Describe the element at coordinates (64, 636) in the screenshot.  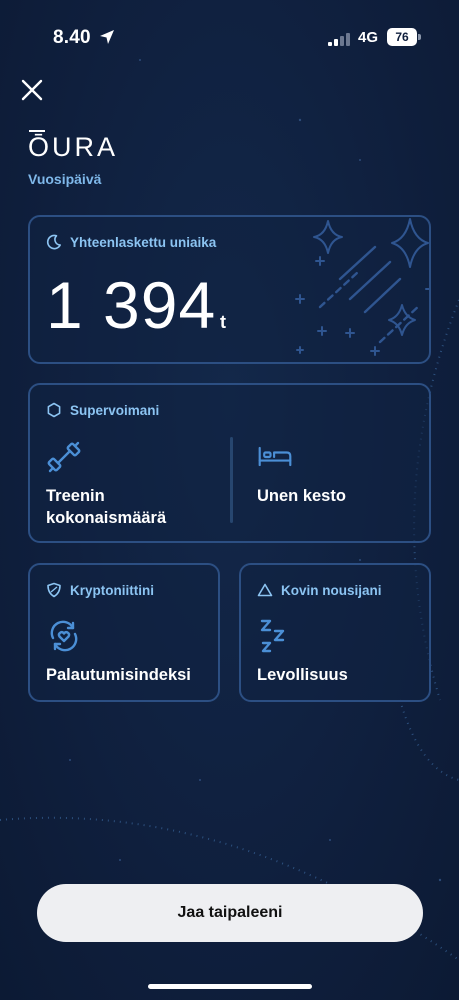
I see `heart-cycle-icon` at that location.